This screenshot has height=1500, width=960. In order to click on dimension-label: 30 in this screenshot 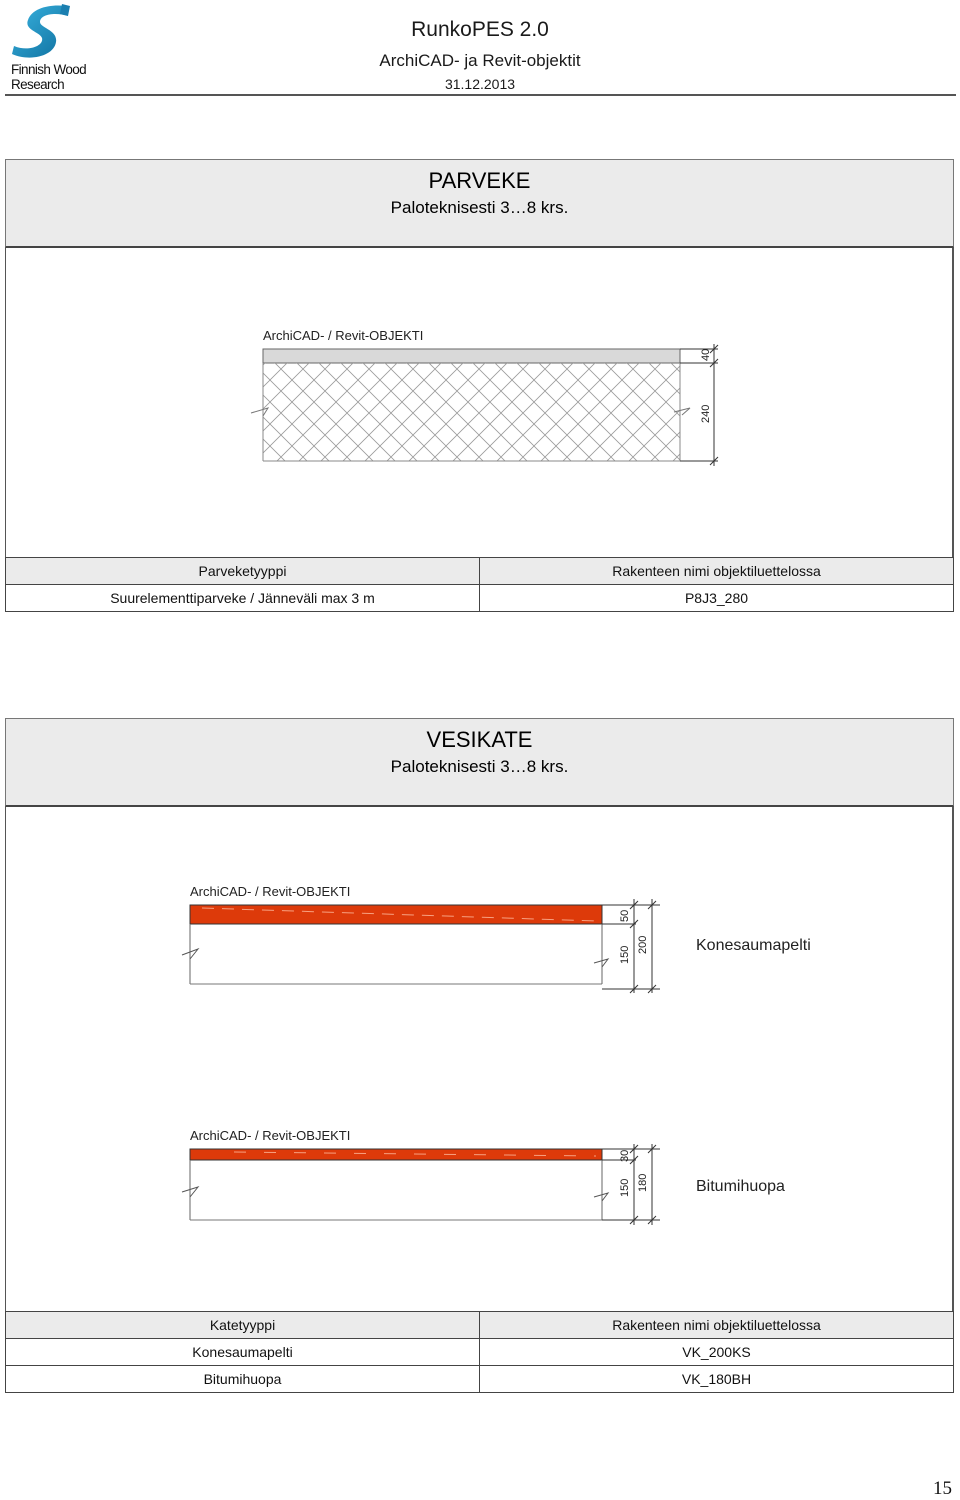, I will do `click(625, 1156)`.